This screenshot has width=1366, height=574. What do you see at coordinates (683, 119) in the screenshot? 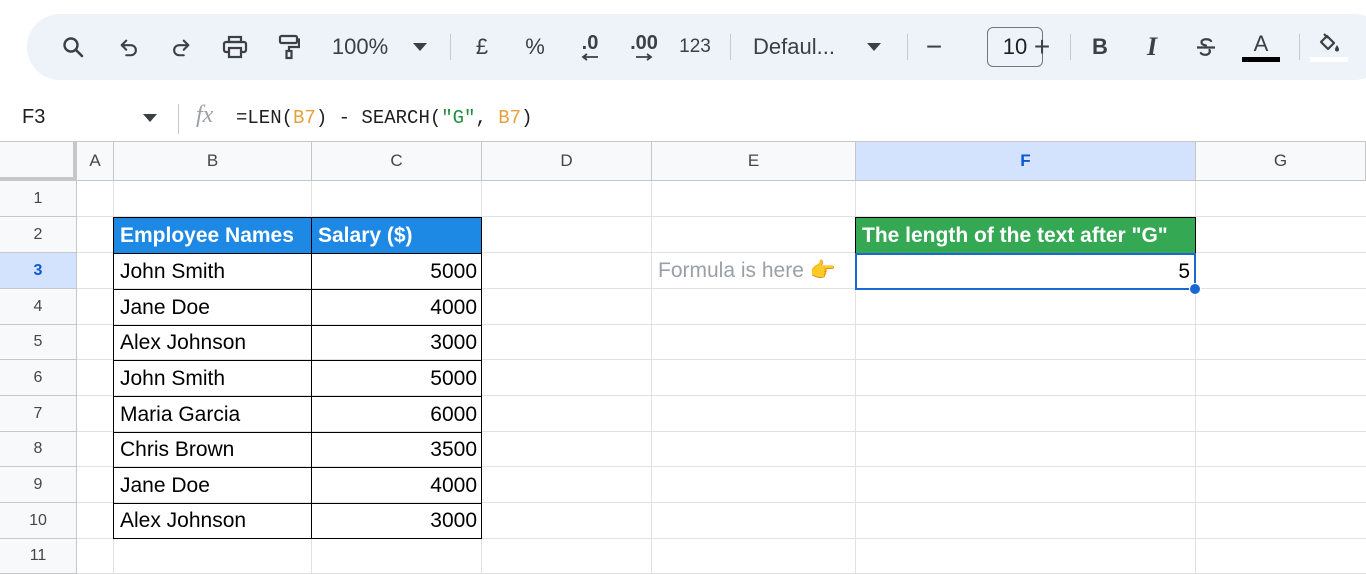
I see `formula-bar: F3 fx =LEN(B7) - SEARCH("G", B7)` at bounding box center [683, 119].